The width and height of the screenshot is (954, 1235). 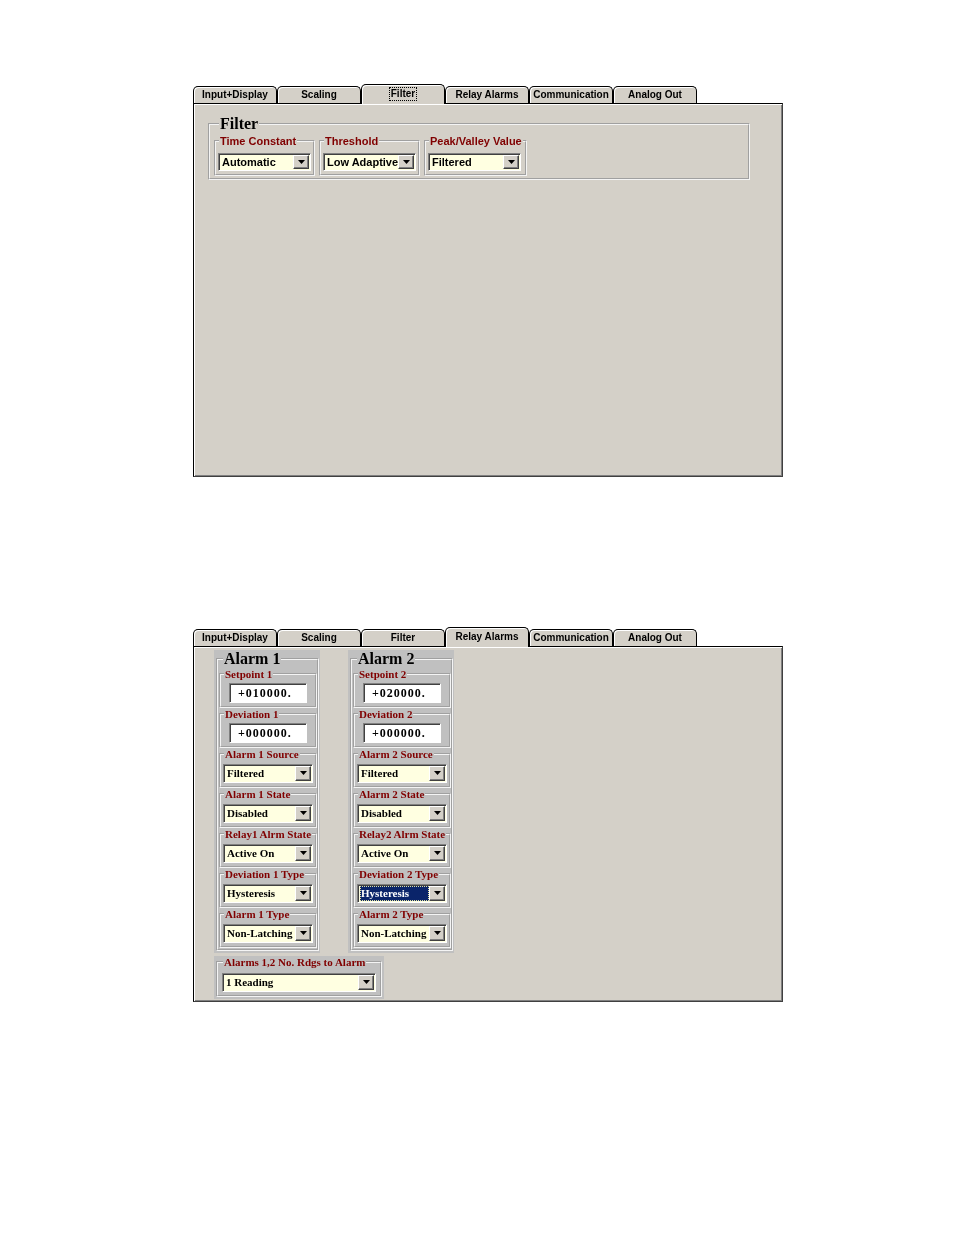 What do you see at coordinates (295, 962) in the screenshot?
I see `field-label: Alarms 1,2 No. Rdgs to Alarm` at bounding box center [295, 962].